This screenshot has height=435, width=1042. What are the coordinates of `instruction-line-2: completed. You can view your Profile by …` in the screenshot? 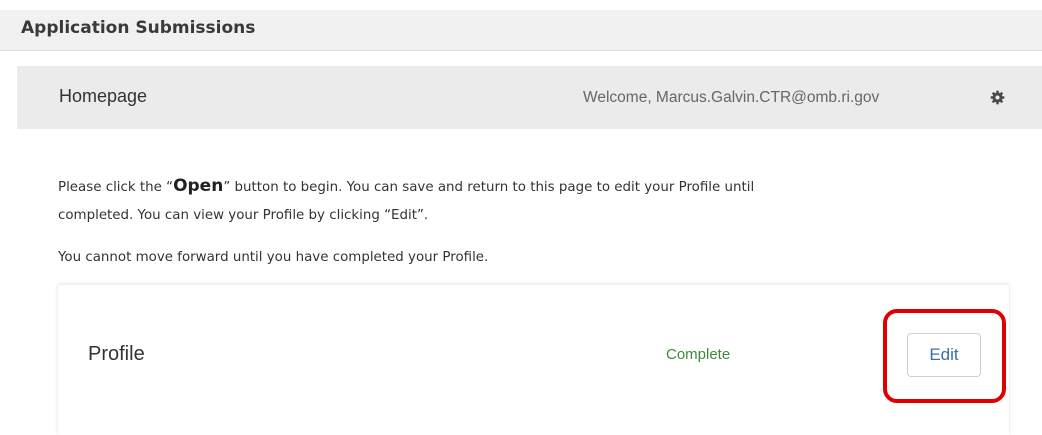 It's located at (243, 215).